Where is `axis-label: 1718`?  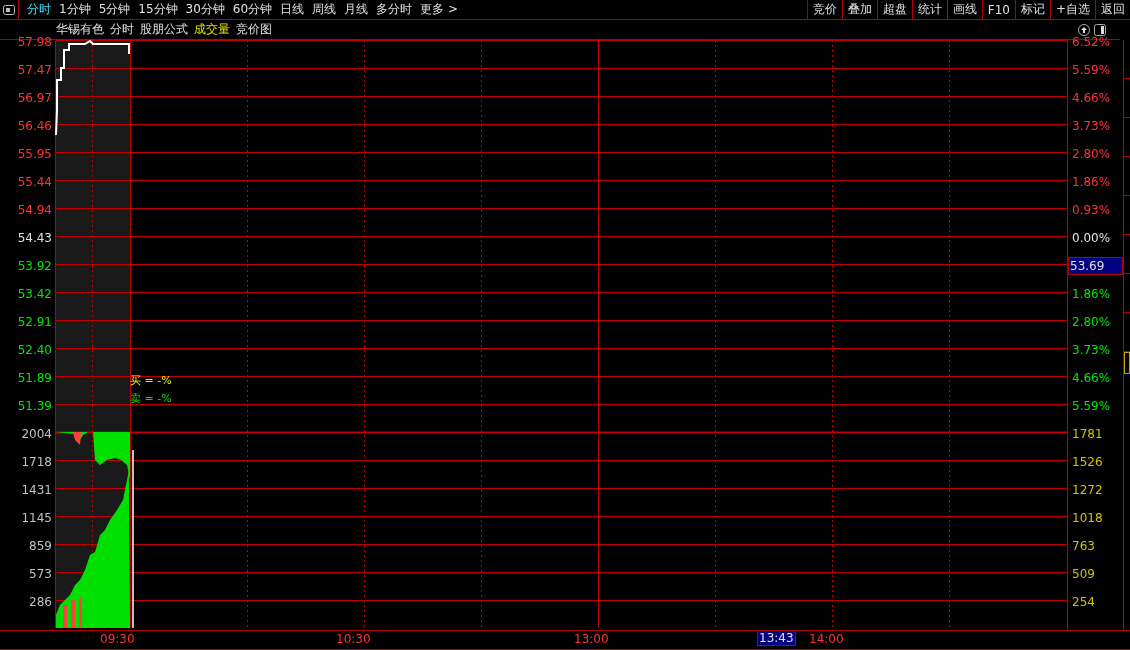 axis-label: 1718 is located at coordinates (36, 462).